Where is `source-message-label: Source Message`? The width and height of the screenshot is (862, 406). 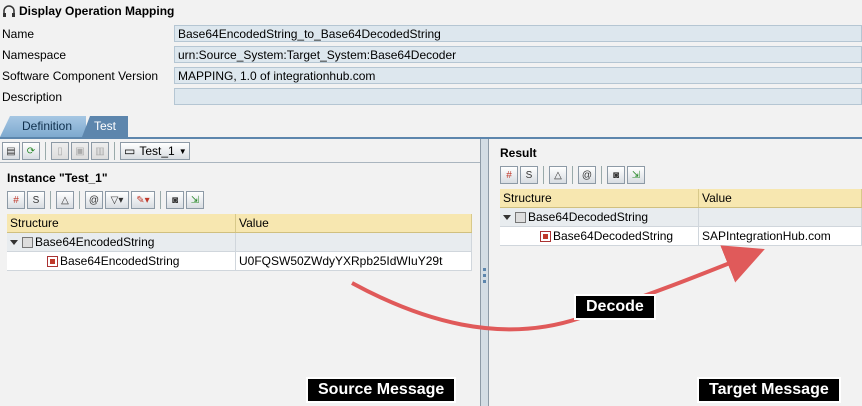
source-message-label: Source Message is located at coordinates (381, 390).